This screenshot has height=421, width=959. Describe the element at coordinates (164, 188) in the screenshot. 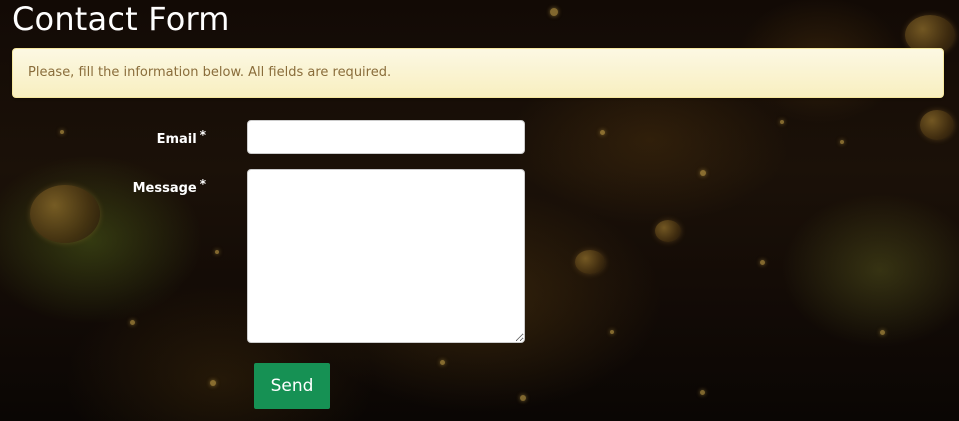

I see `message-label-text: Message` at that location.